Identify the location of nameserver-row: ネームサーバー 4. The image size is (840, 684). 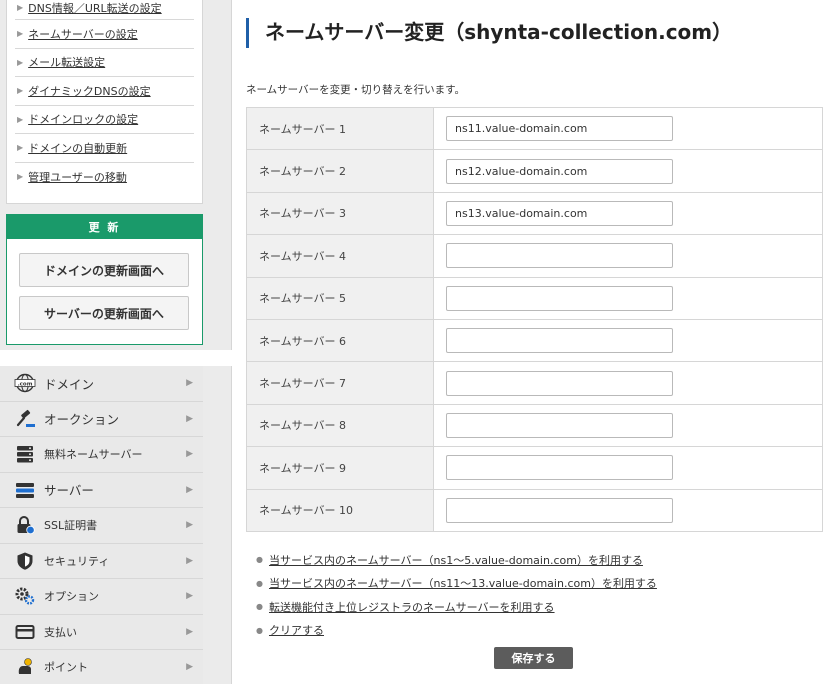
(534, 256).